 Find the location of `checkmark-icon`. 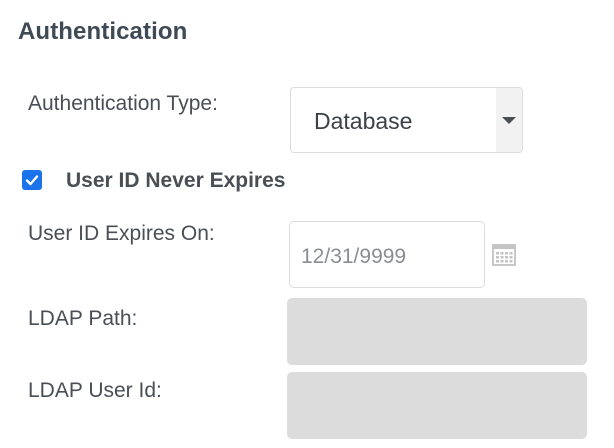

checkmark-icon is located at coordinates (32, 180).